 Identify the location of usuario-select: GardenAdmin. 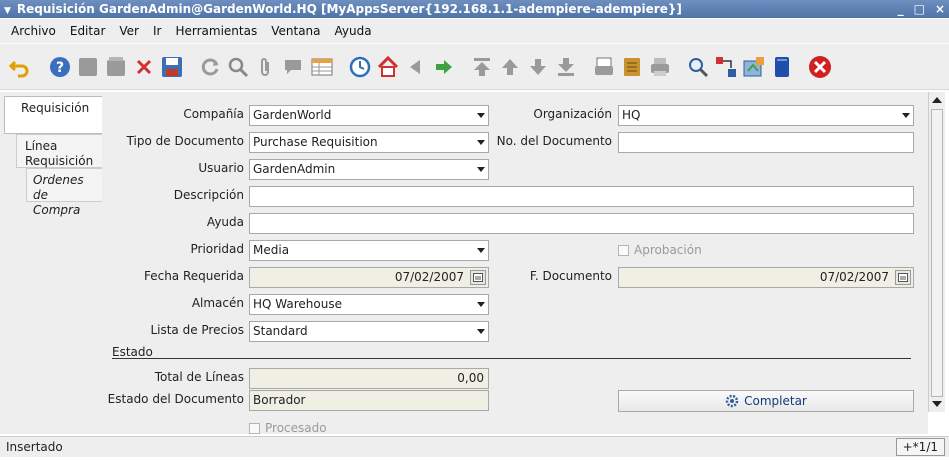
(369, 169).